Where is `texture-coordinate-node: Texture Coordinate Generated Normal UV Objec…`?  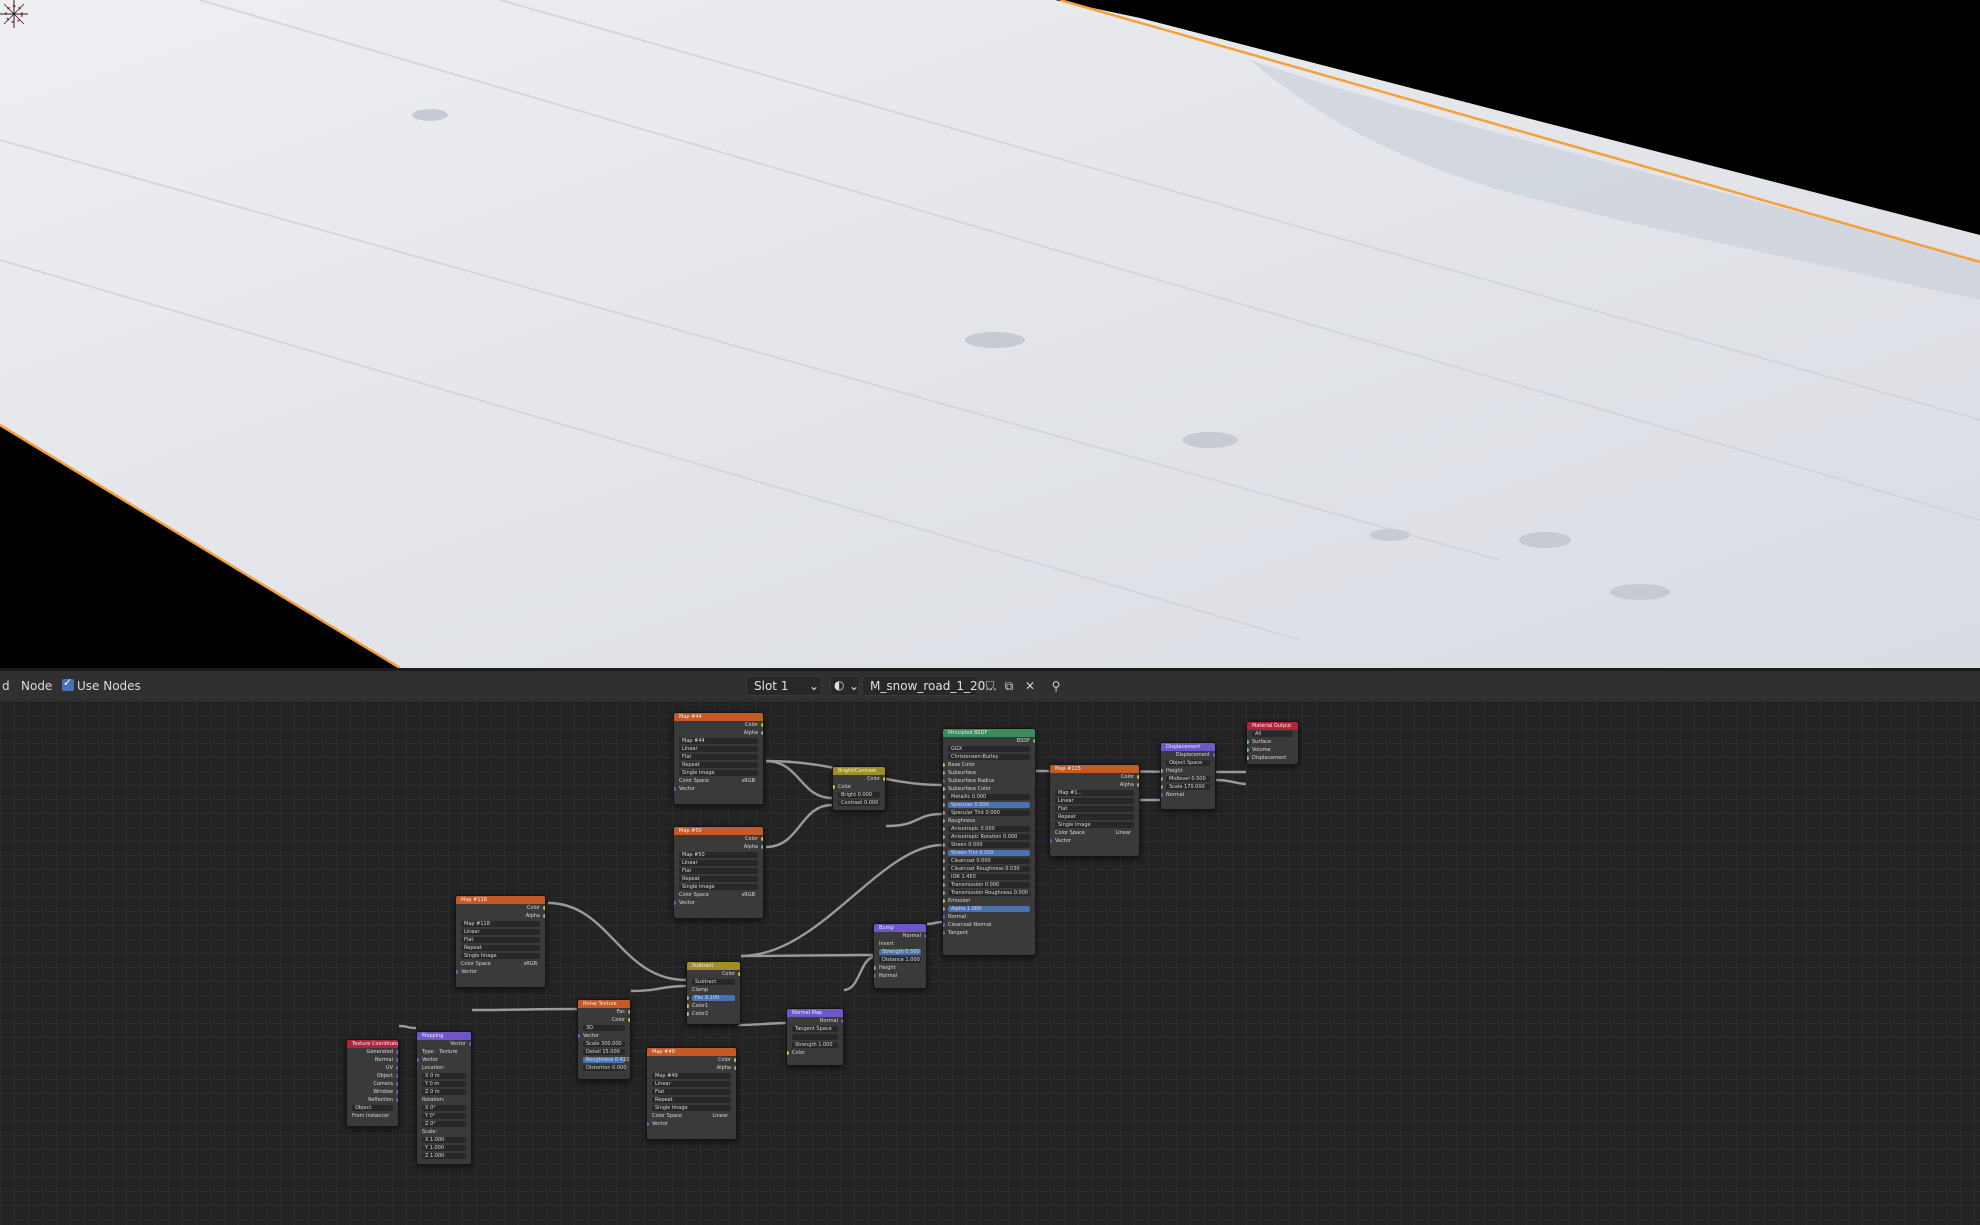
texture-coordinate-node: Texture Coordinate Generated Normal UV Objec… is located at coordinates (372, 1083).